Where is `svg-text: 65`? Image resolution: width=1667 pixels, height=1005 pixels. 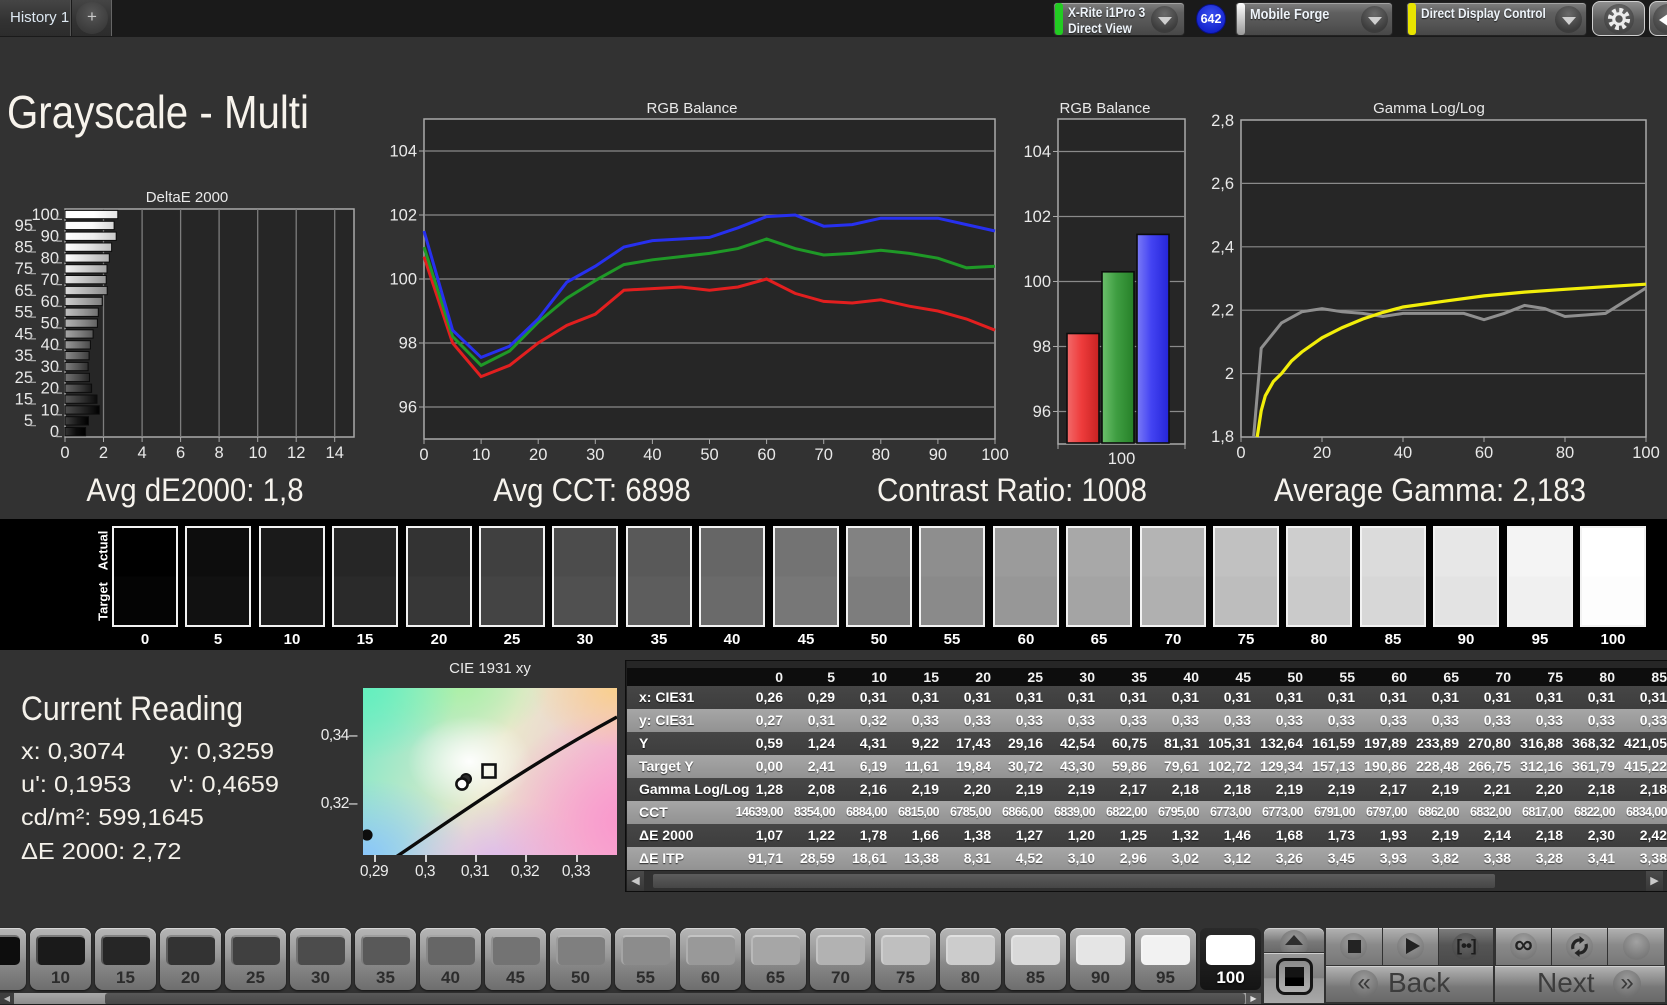 svg-text: 65 is located at coordinates (24, 291).